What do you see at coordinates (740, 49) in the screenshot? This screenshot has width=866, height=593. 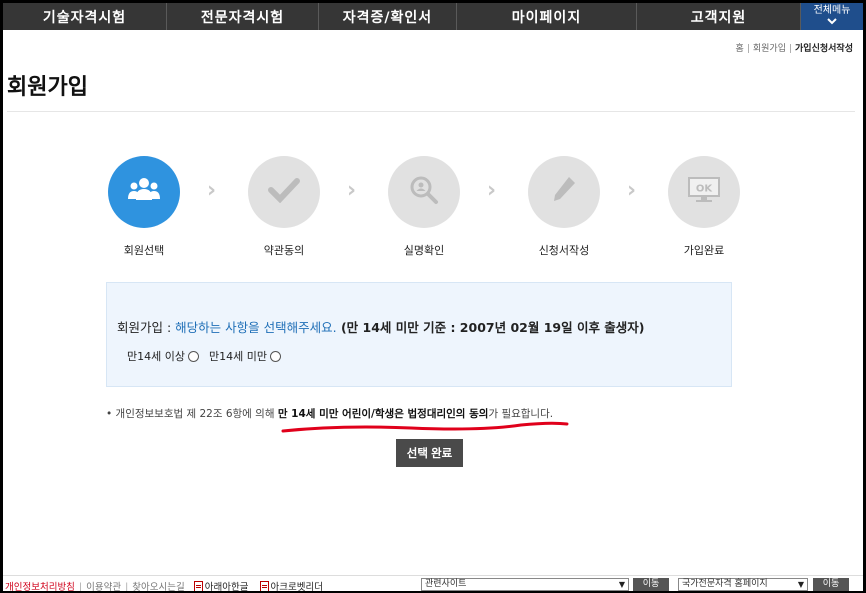 I see `breadcrumb-home: 홈` at bounding box center [740, 49].